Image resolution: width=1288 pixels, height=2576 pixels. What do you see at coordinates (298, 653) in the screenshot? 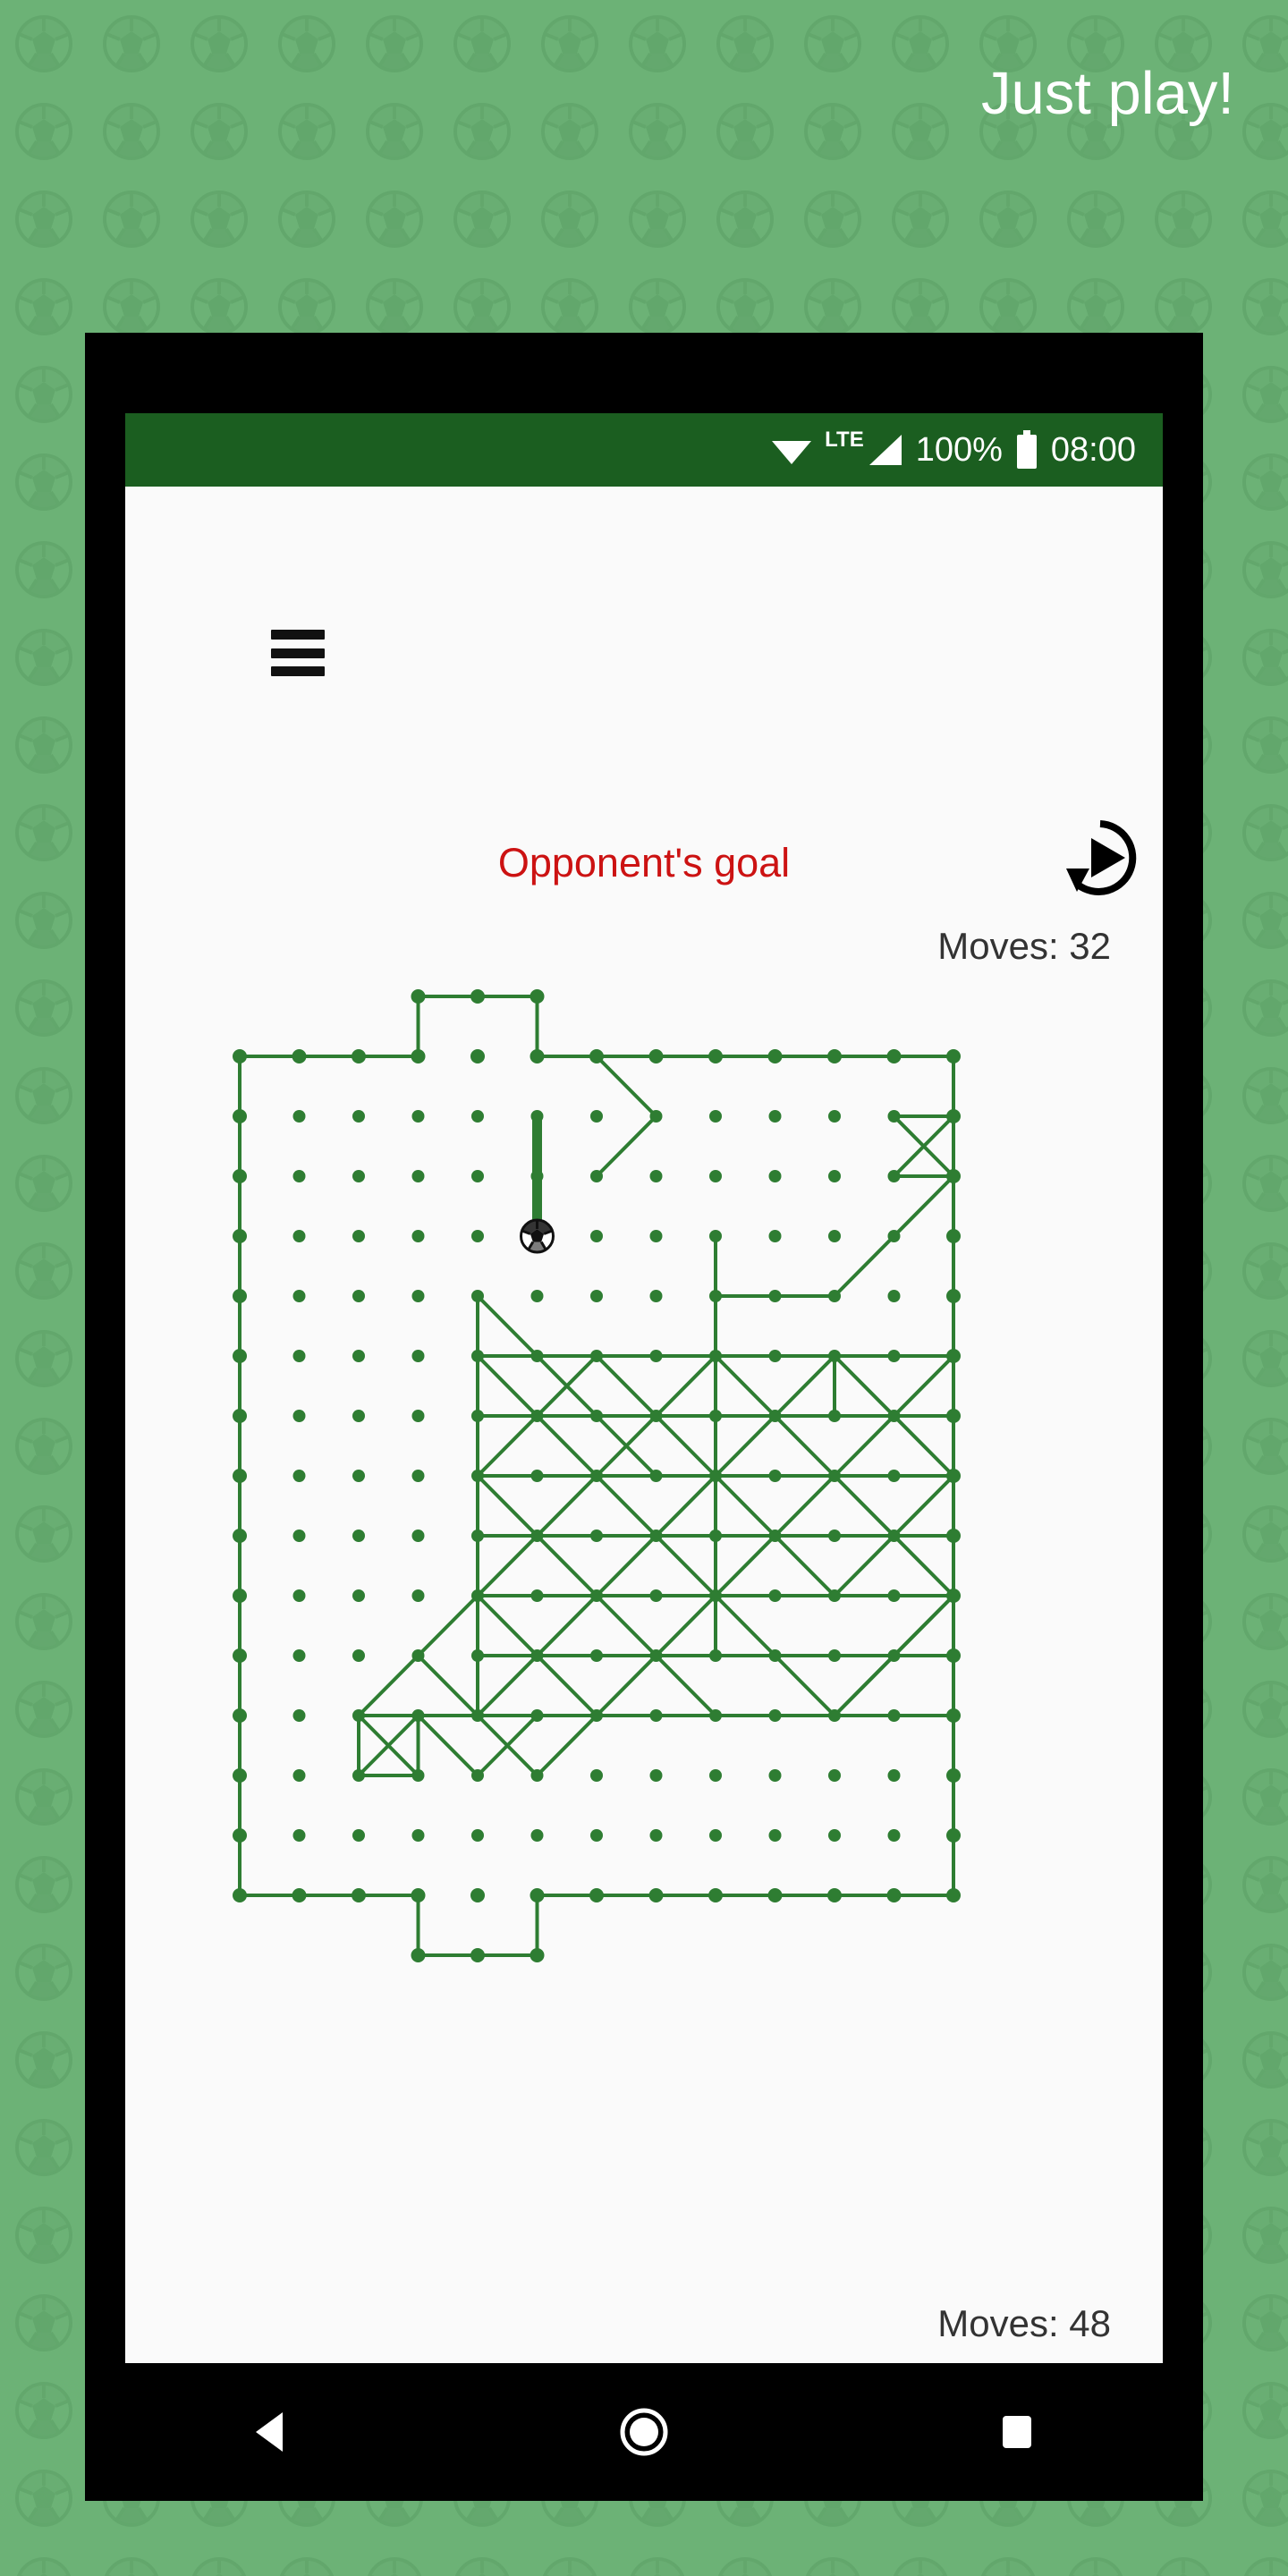
I see `hamburger-menu-icon` at bounding box center [298, 653].